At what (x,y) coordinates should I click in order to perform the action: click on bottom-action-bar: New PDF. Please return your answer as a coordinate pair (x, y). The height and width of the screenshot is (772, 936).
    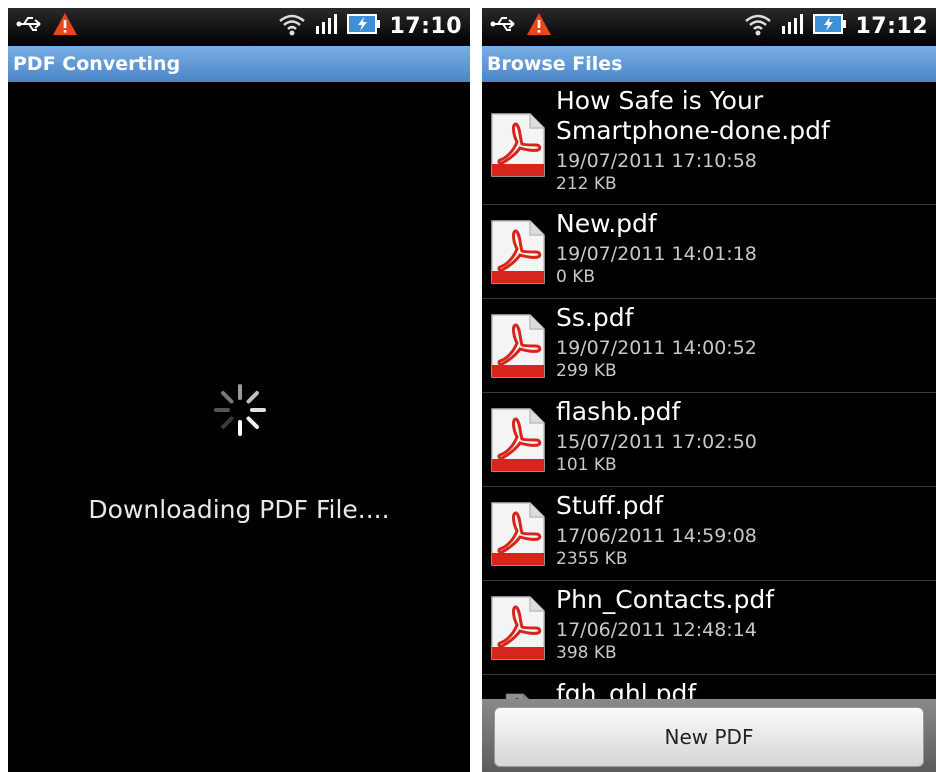
    Looking at the image, I should click on (709, 735).